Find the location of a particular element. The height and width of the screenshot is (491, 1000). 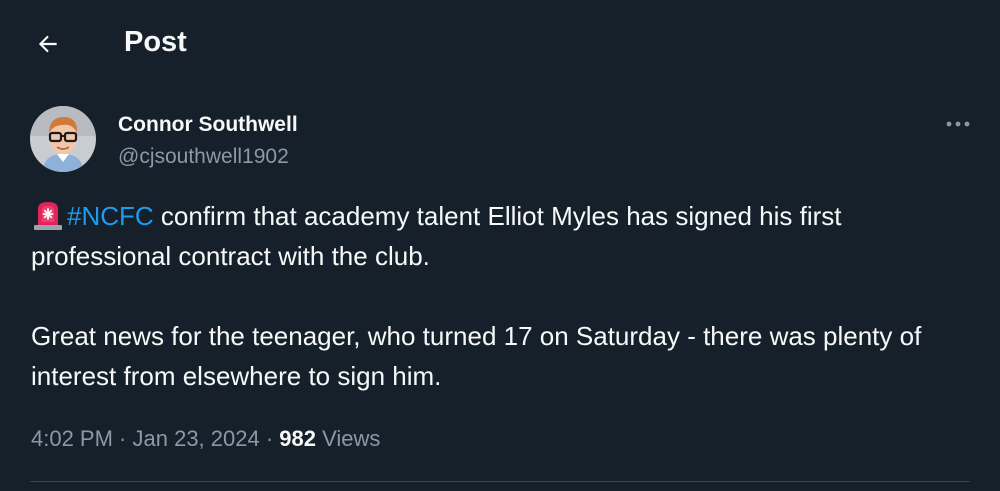

arrow-left-icon is located at coordinates (47, 44).